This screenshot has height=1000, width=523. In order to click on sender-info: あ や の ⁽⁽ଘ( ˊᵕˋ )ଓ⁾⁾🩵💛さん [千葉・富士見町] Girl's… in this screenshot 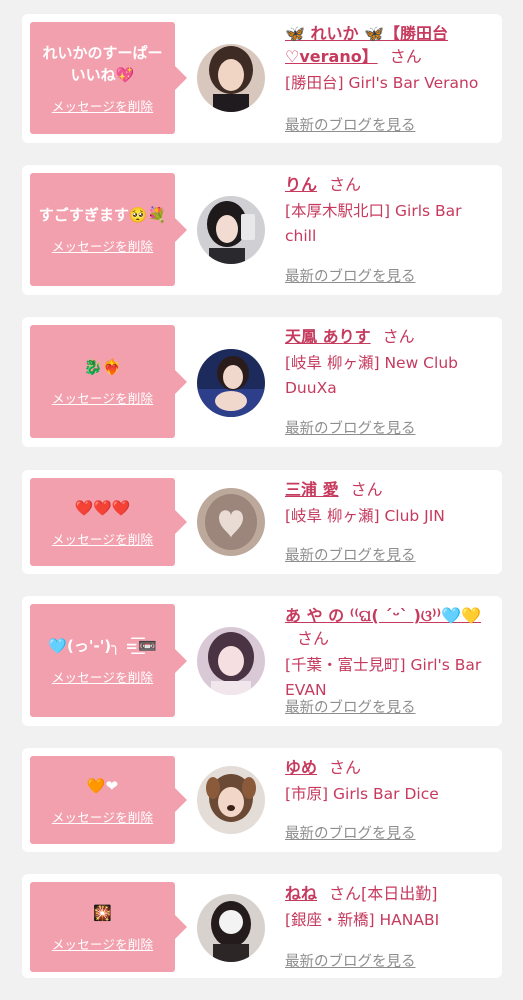, I will do `click(388, 653)`.